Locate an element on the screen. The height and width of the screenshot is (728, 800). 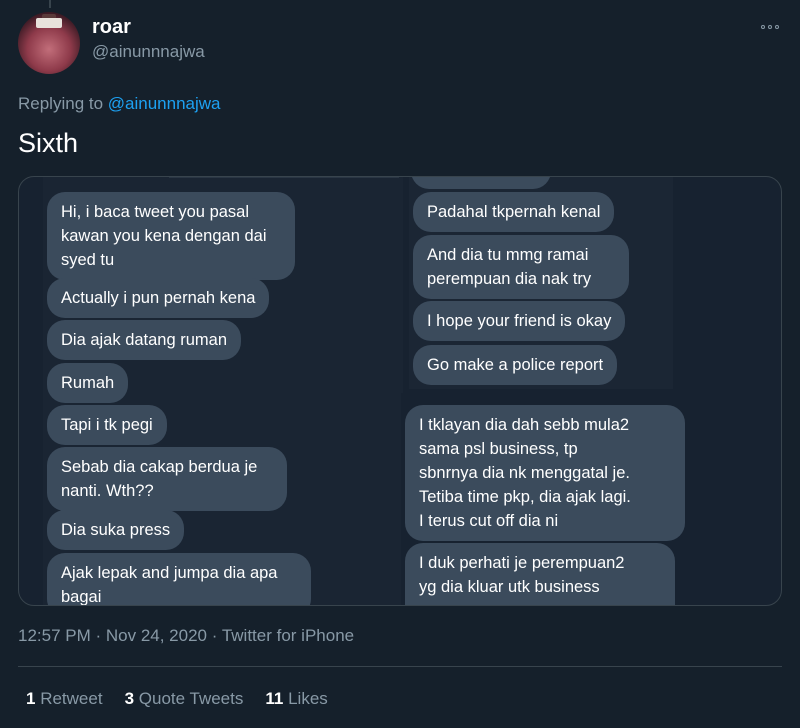
divider is located at coordinates (400, 666).